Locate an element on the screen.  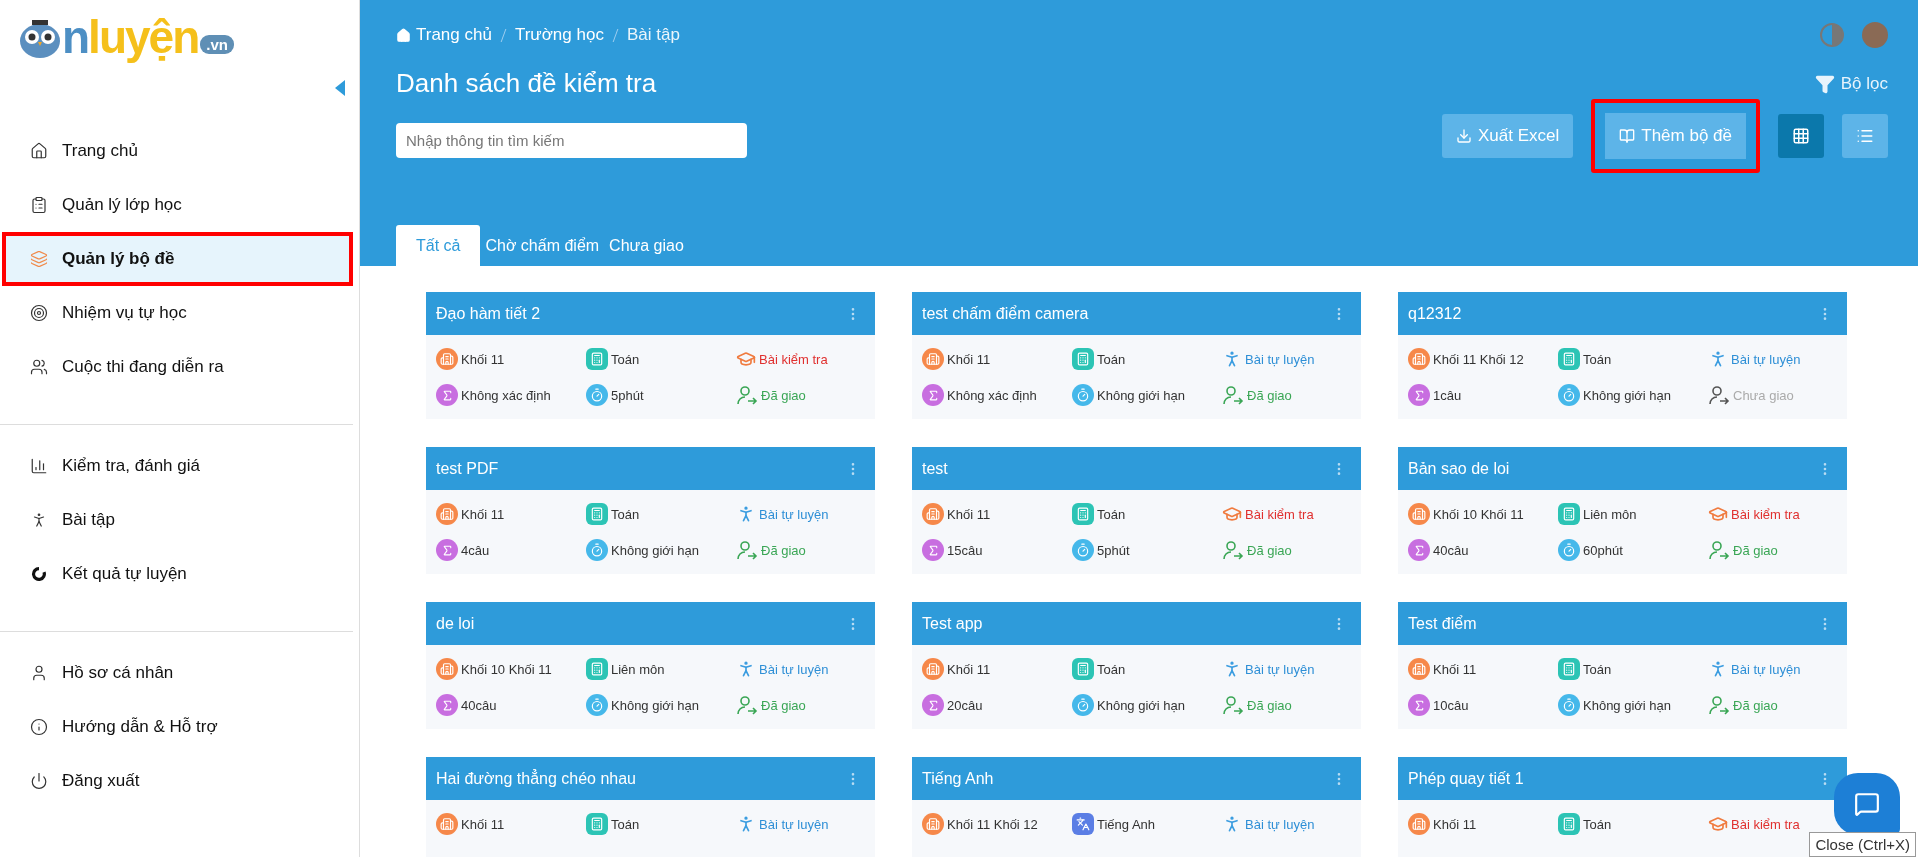
sidebar-item: Hướng dẫn & Hỗ trợ is located at coordinates (177, 727).